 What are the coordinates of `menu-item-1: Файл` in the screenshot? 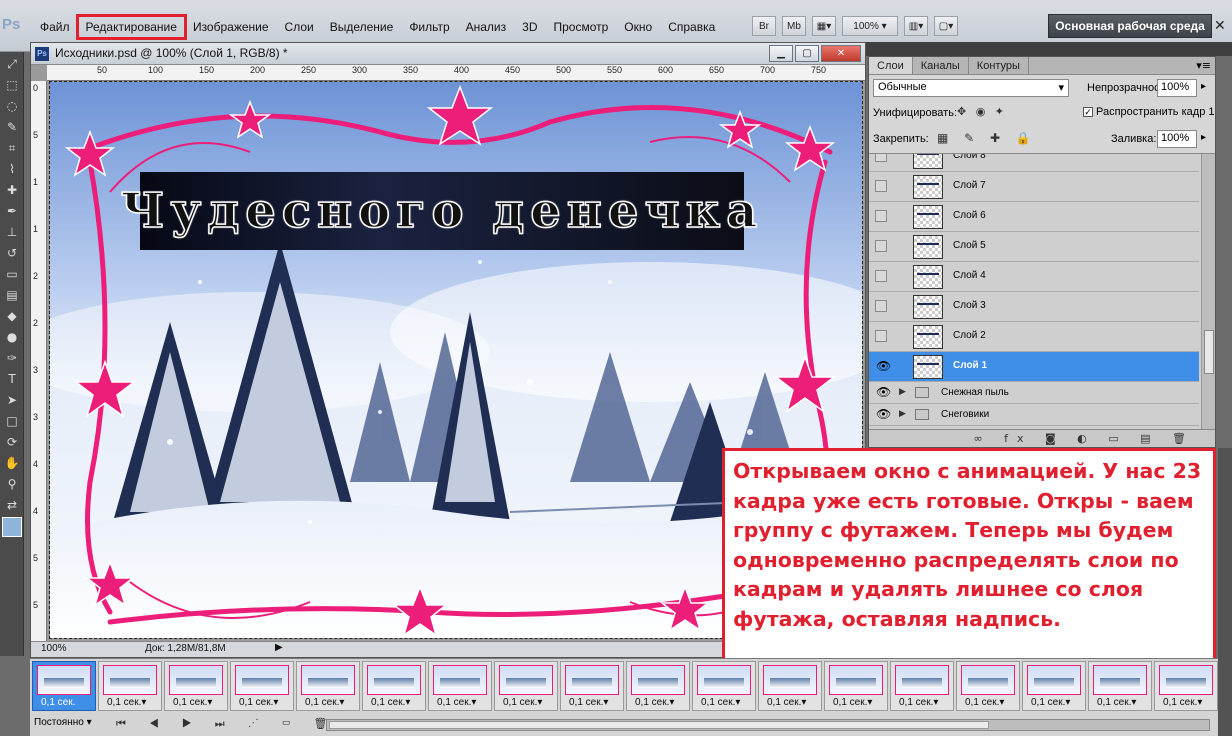 It's located at (55, 27).